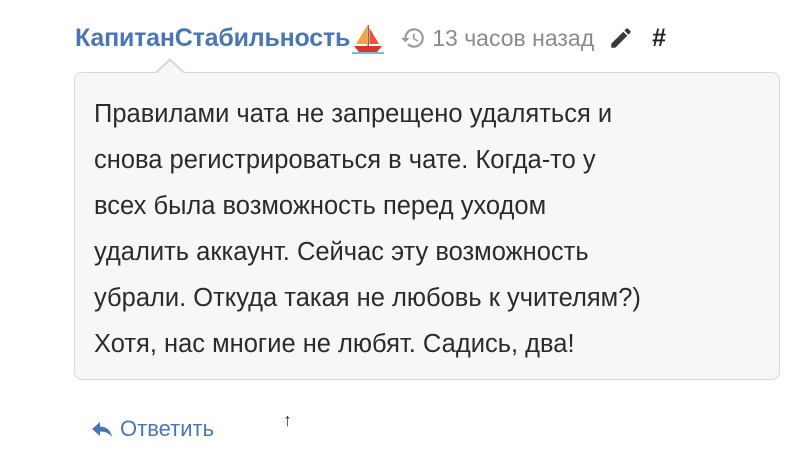  I want to click on pencil-icon, so click(621, 38).